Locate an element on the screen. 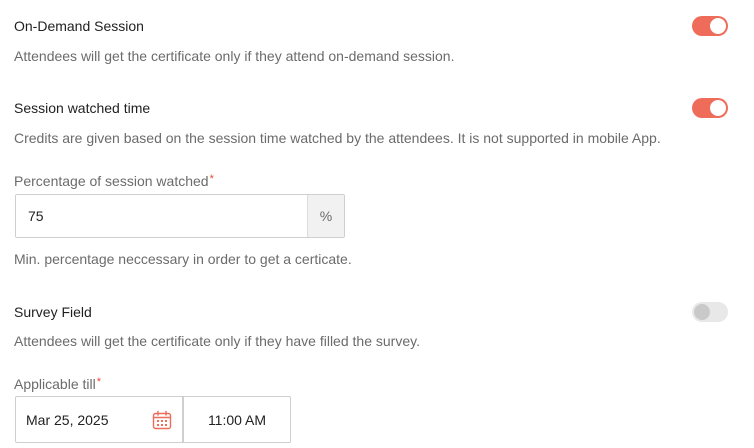  session-watched-time-toggle is located at coordinates (710, 108).